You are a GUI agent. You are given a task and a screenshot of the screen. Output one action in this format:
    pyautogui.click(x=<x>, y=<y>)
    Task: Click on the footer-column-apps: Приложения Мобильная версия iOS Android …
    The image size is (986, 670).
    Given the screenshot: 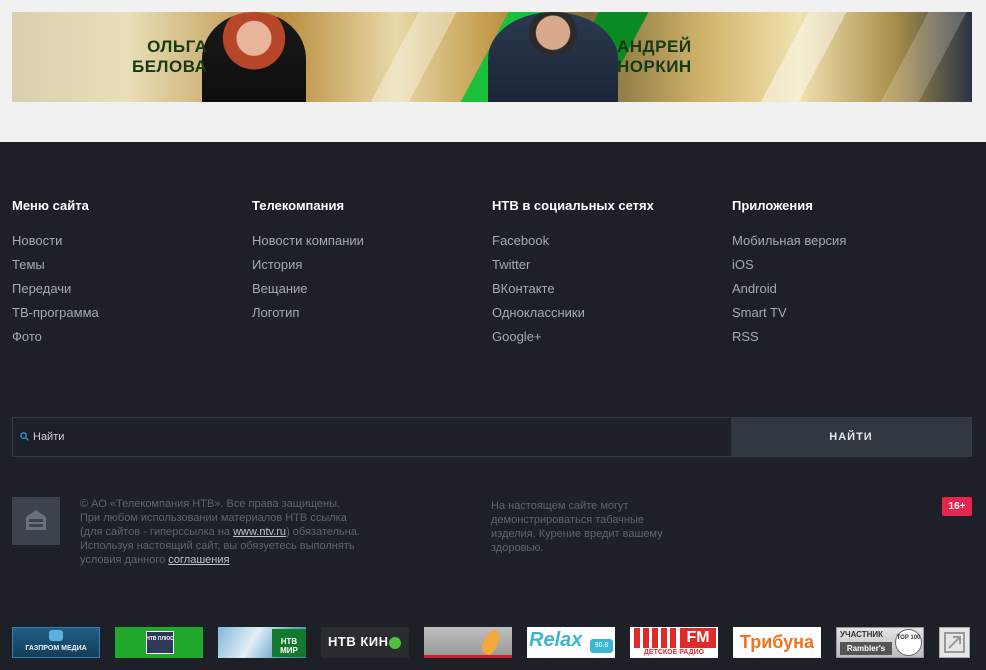 What is the action you would take?
    pyautogui.click(x=847, y=275)
    